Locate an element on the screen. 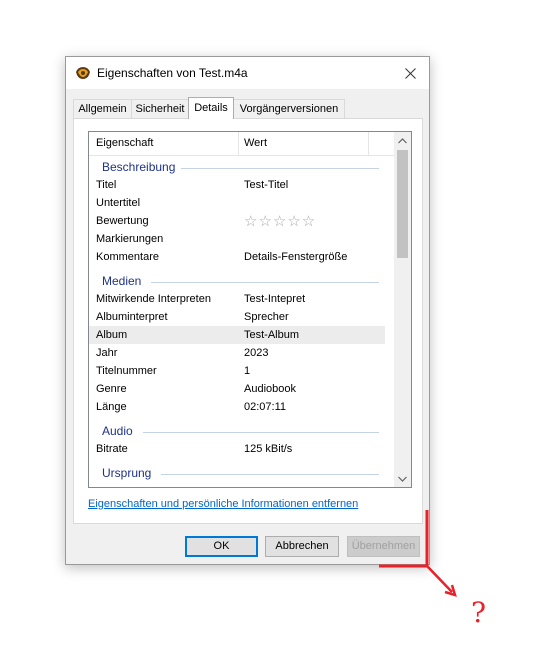  resize-annotation is located at coordinates (418, 553).